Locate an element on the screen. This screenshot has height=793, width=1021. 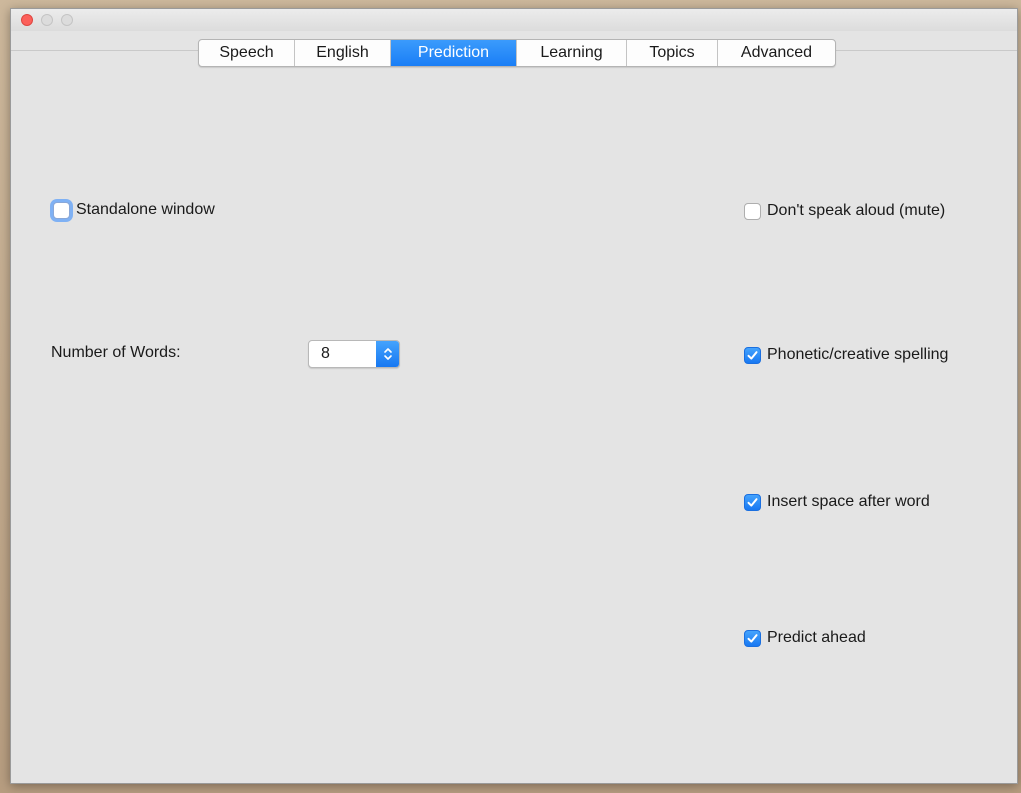
chevron-up-down-icon is located at coordinates (387, 354).